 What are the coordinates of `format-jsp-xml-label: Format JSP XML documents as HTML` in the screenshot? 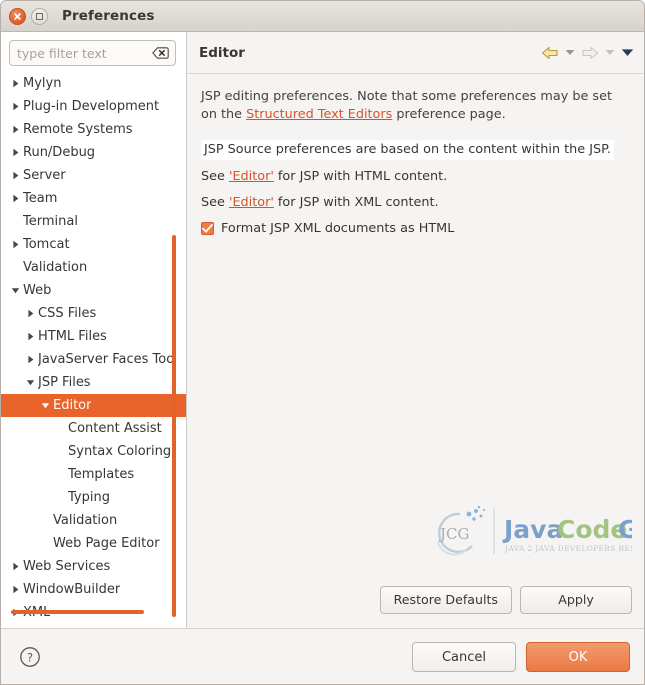 It's located at (338, 228).